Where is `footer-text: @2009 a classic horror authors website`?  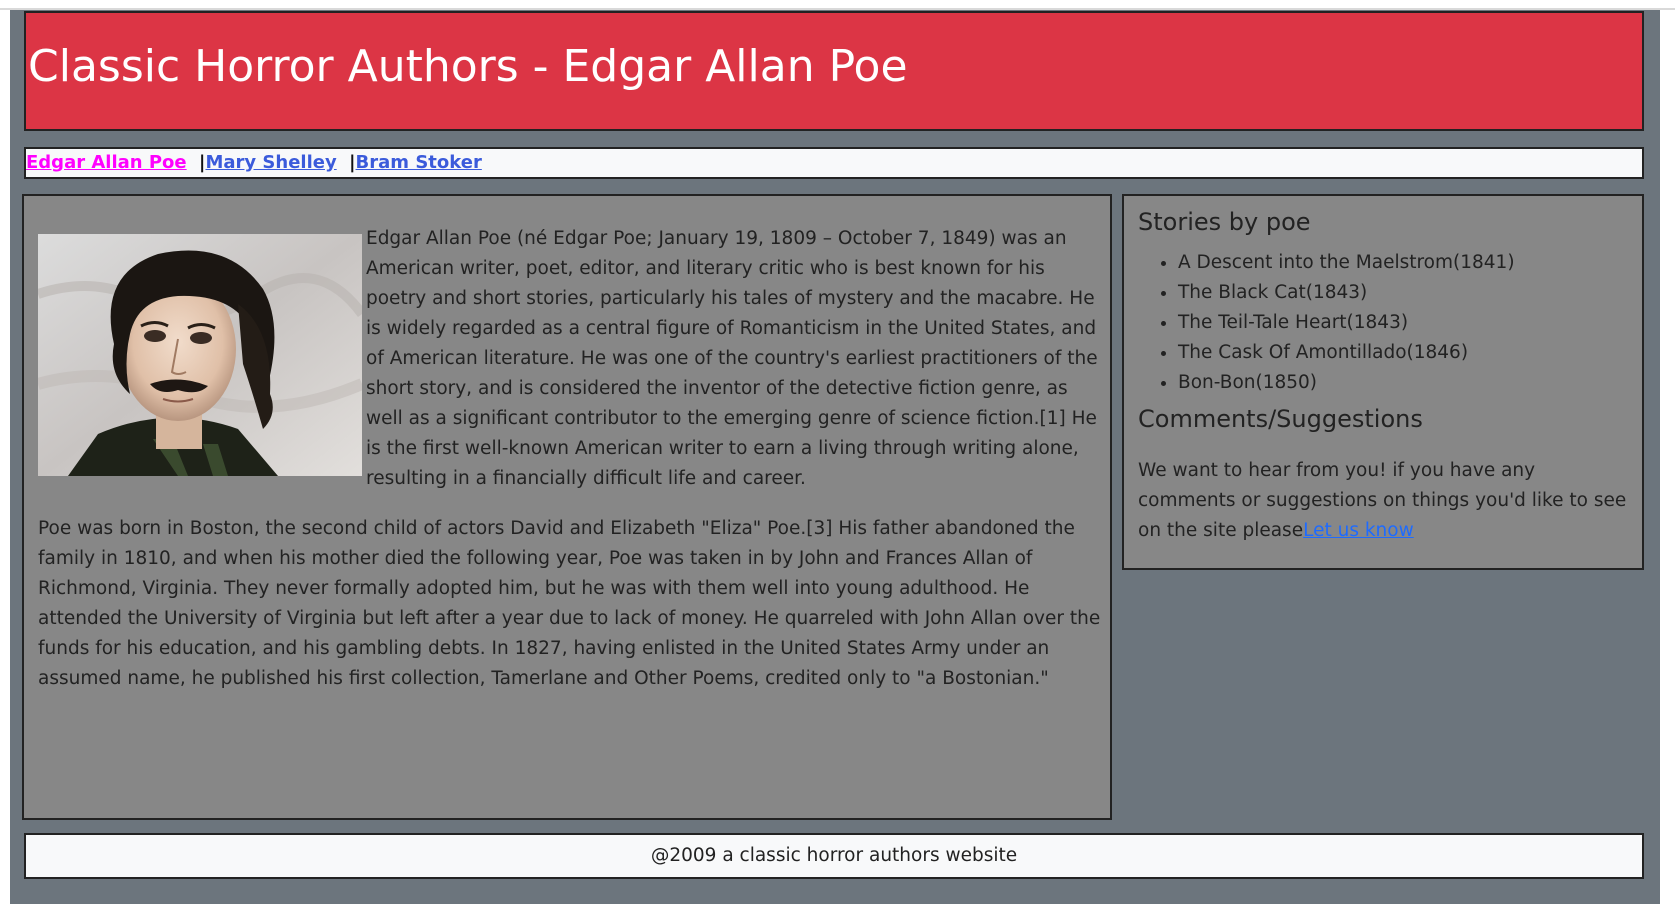 footer-text: @2009 a classic horror authors website is located at coordinates (834, 855).